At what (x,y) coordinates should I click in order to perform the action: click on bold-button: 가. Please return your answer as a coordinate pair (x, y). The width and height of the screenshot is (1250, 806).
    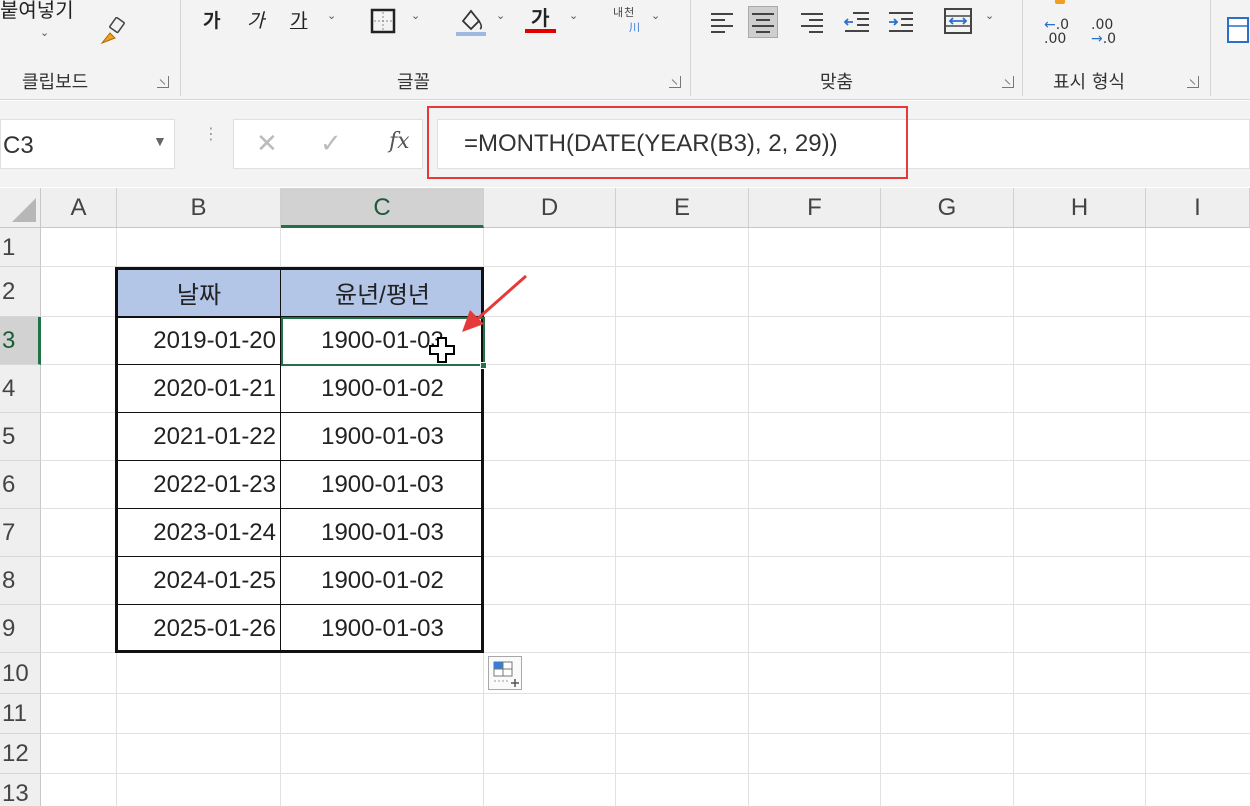
    Looking at the image, I should click on (211, 19).